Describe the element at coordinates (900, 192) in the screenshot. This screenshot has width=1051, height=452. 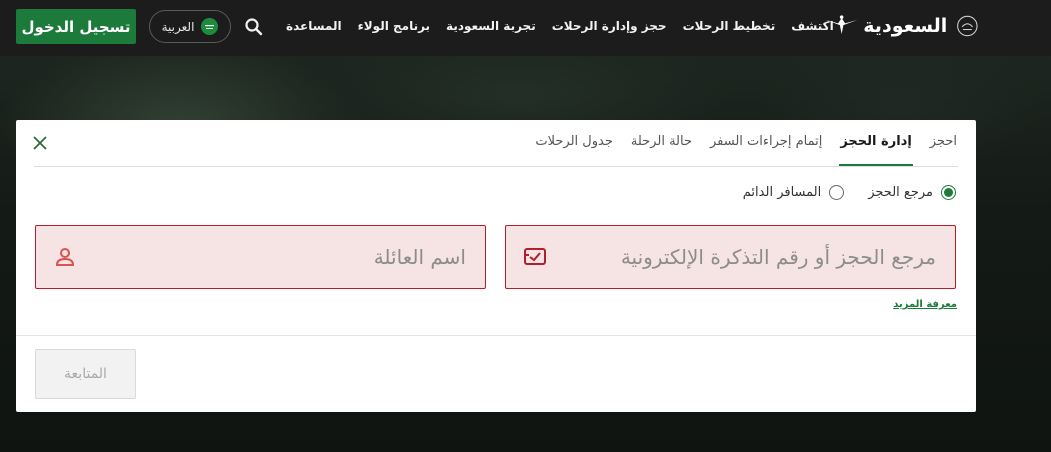
I see `radio-label-booking-reference: مرجع الحجز` at that location.